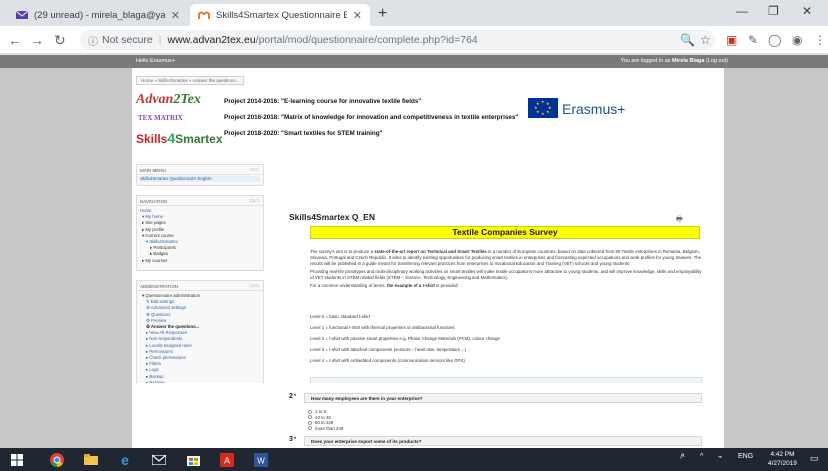 Image resolution: width=828 pixels, height=471 pixels. What do you see at coordinates (325, 428) in the screenshot?
I see `option-radio: more than 249` at bounding box center [325, 428].